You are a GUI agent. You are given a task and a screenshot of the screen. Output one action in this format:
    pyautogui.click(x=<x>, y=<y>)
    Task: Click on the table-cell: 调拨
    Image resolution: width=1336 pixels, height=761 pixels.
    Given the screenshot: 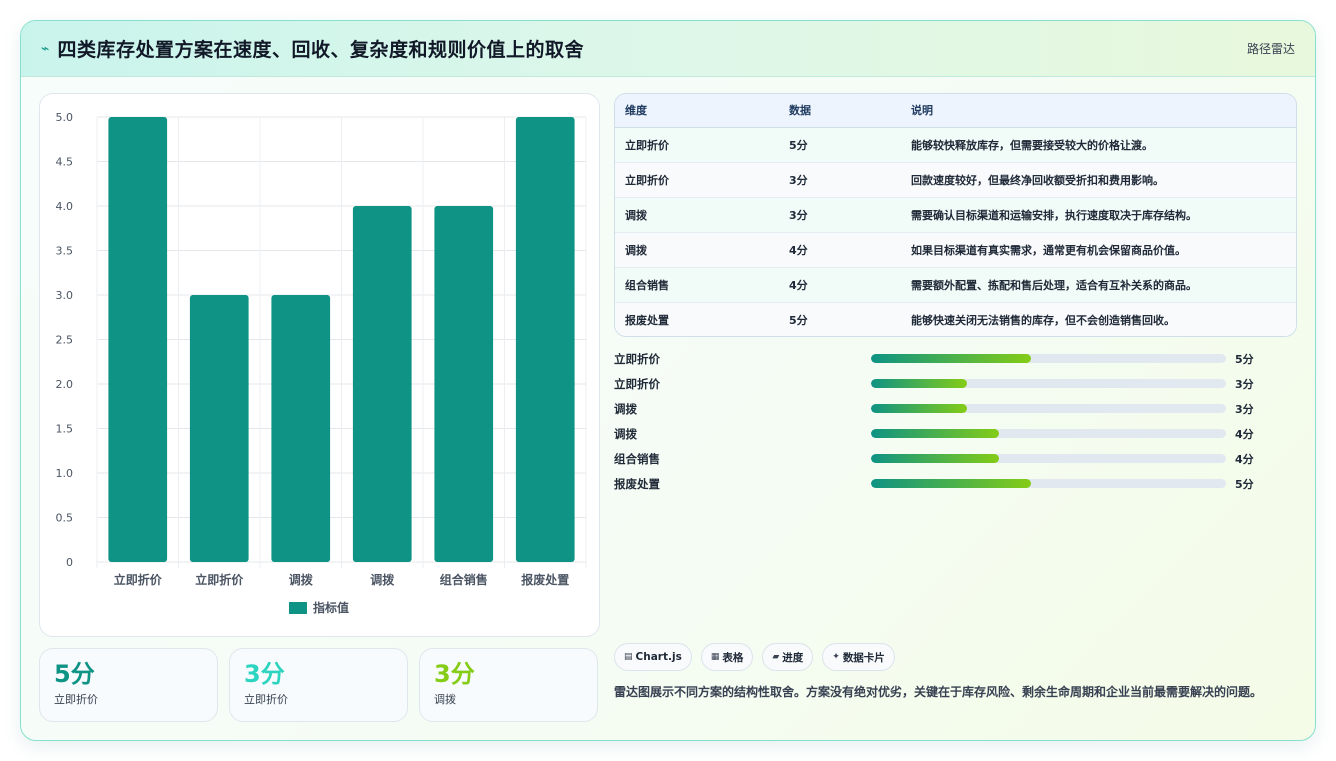 What is the action you would take?
    pyautogui.click(x=636, y=215)
    